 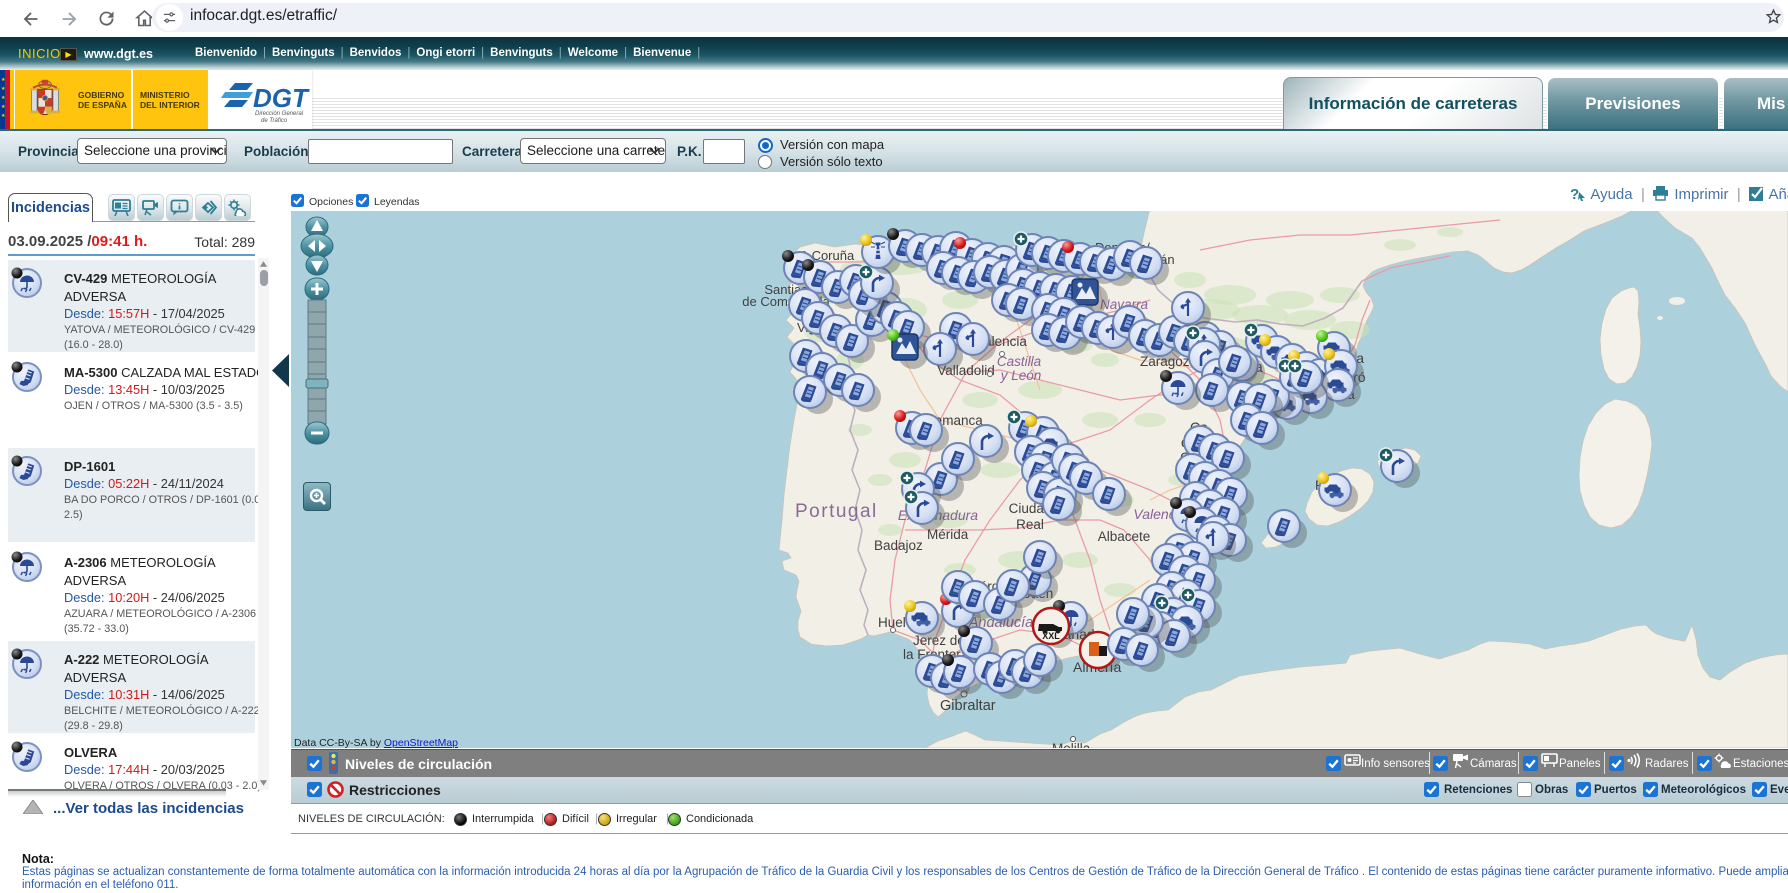 I want to click on svg-text: de Tráfico, so click(x=274, y=120).